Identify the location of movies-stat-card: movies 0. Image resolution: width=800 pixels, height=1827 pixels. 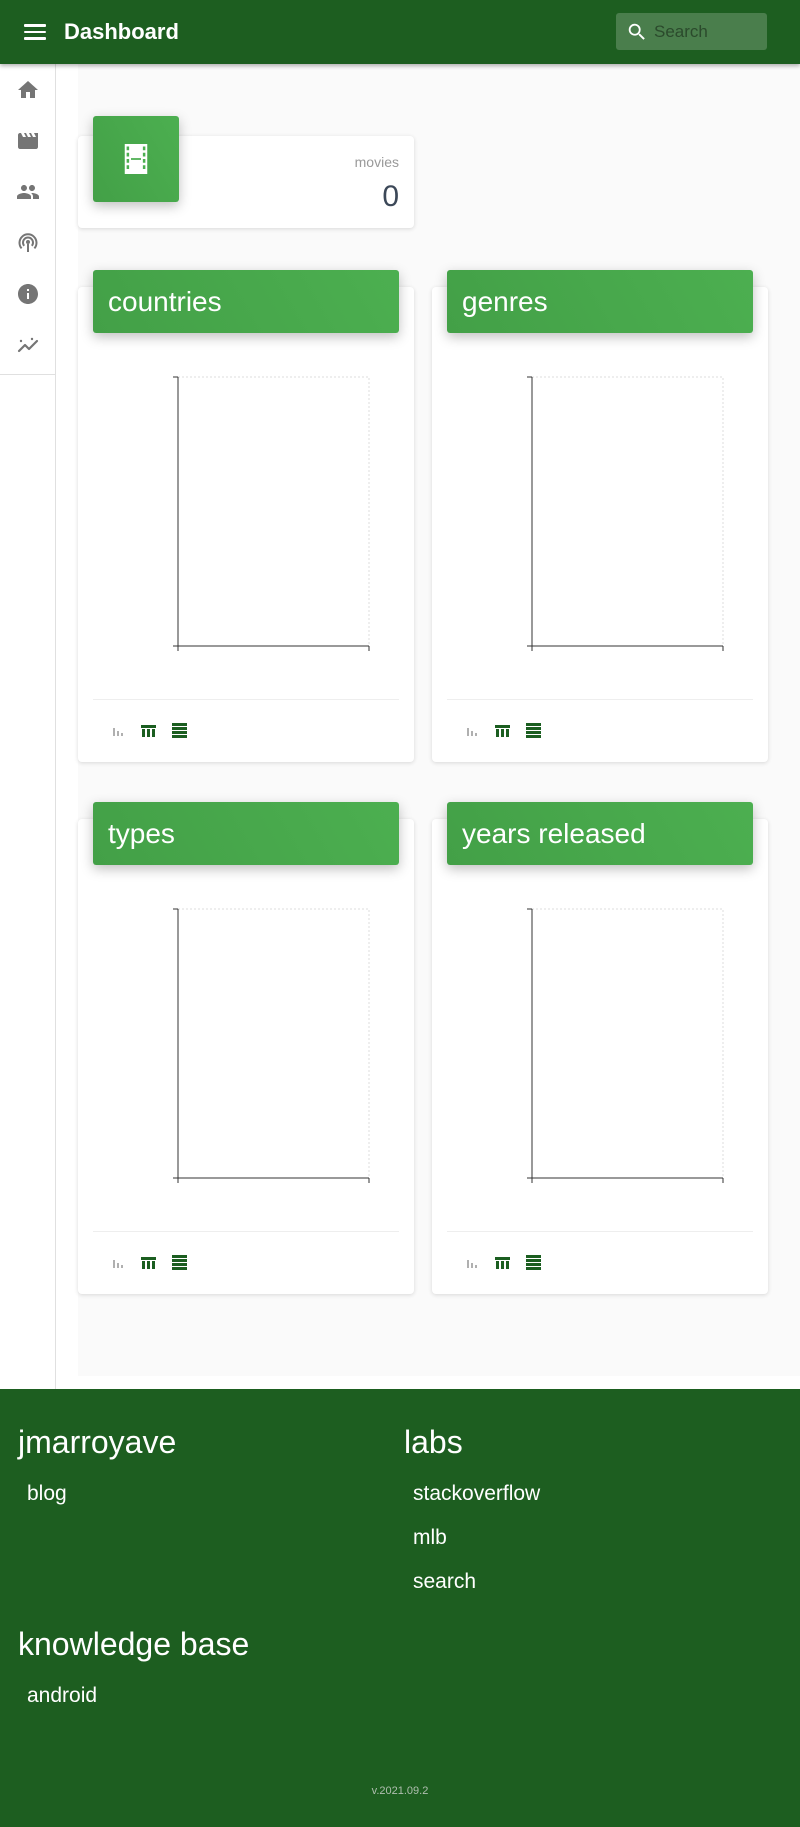
(246, 172).